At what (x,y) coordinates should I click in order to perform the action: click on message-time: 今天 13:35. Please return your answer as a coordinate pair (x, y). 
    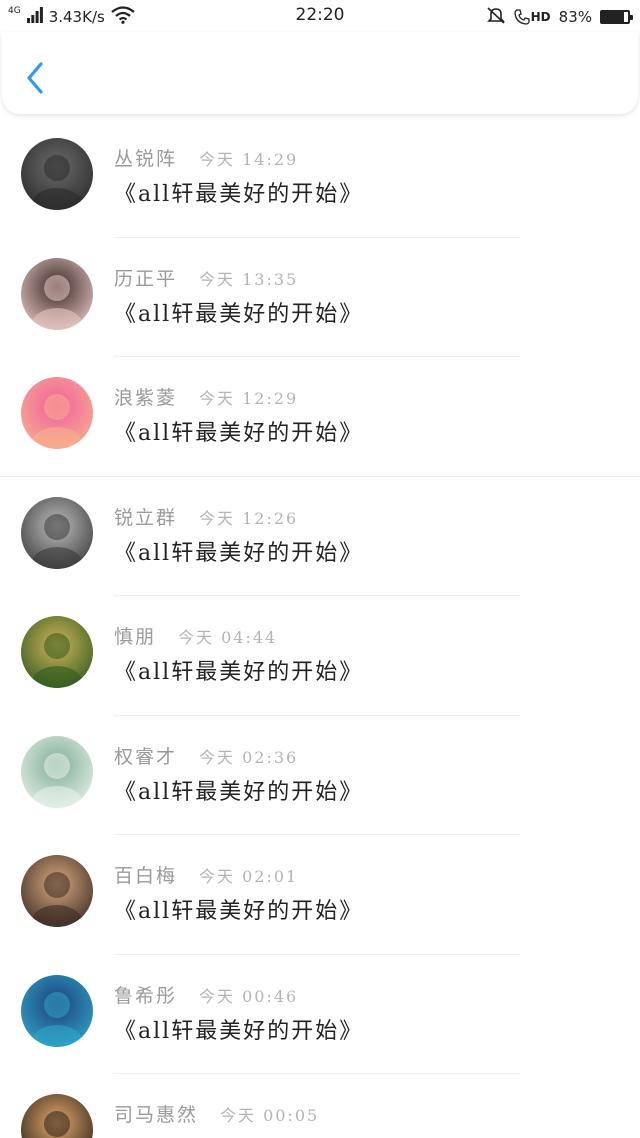
    Looking at the image, I should click on (249, 279).